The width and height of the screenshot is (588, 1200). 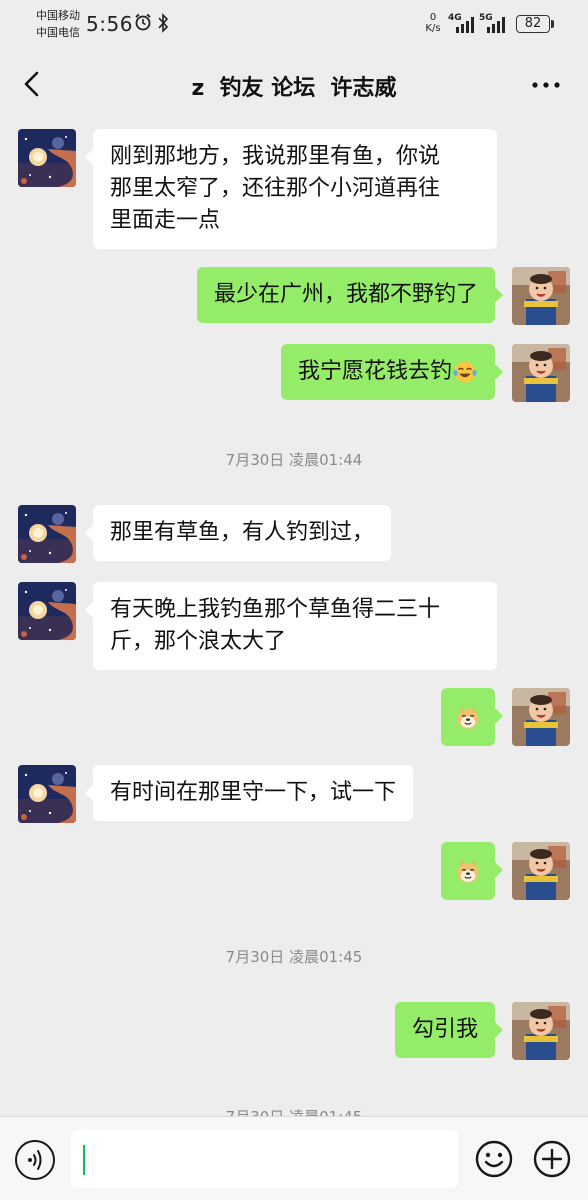 I want to click on input-bar, so click(x=294, y=1158).